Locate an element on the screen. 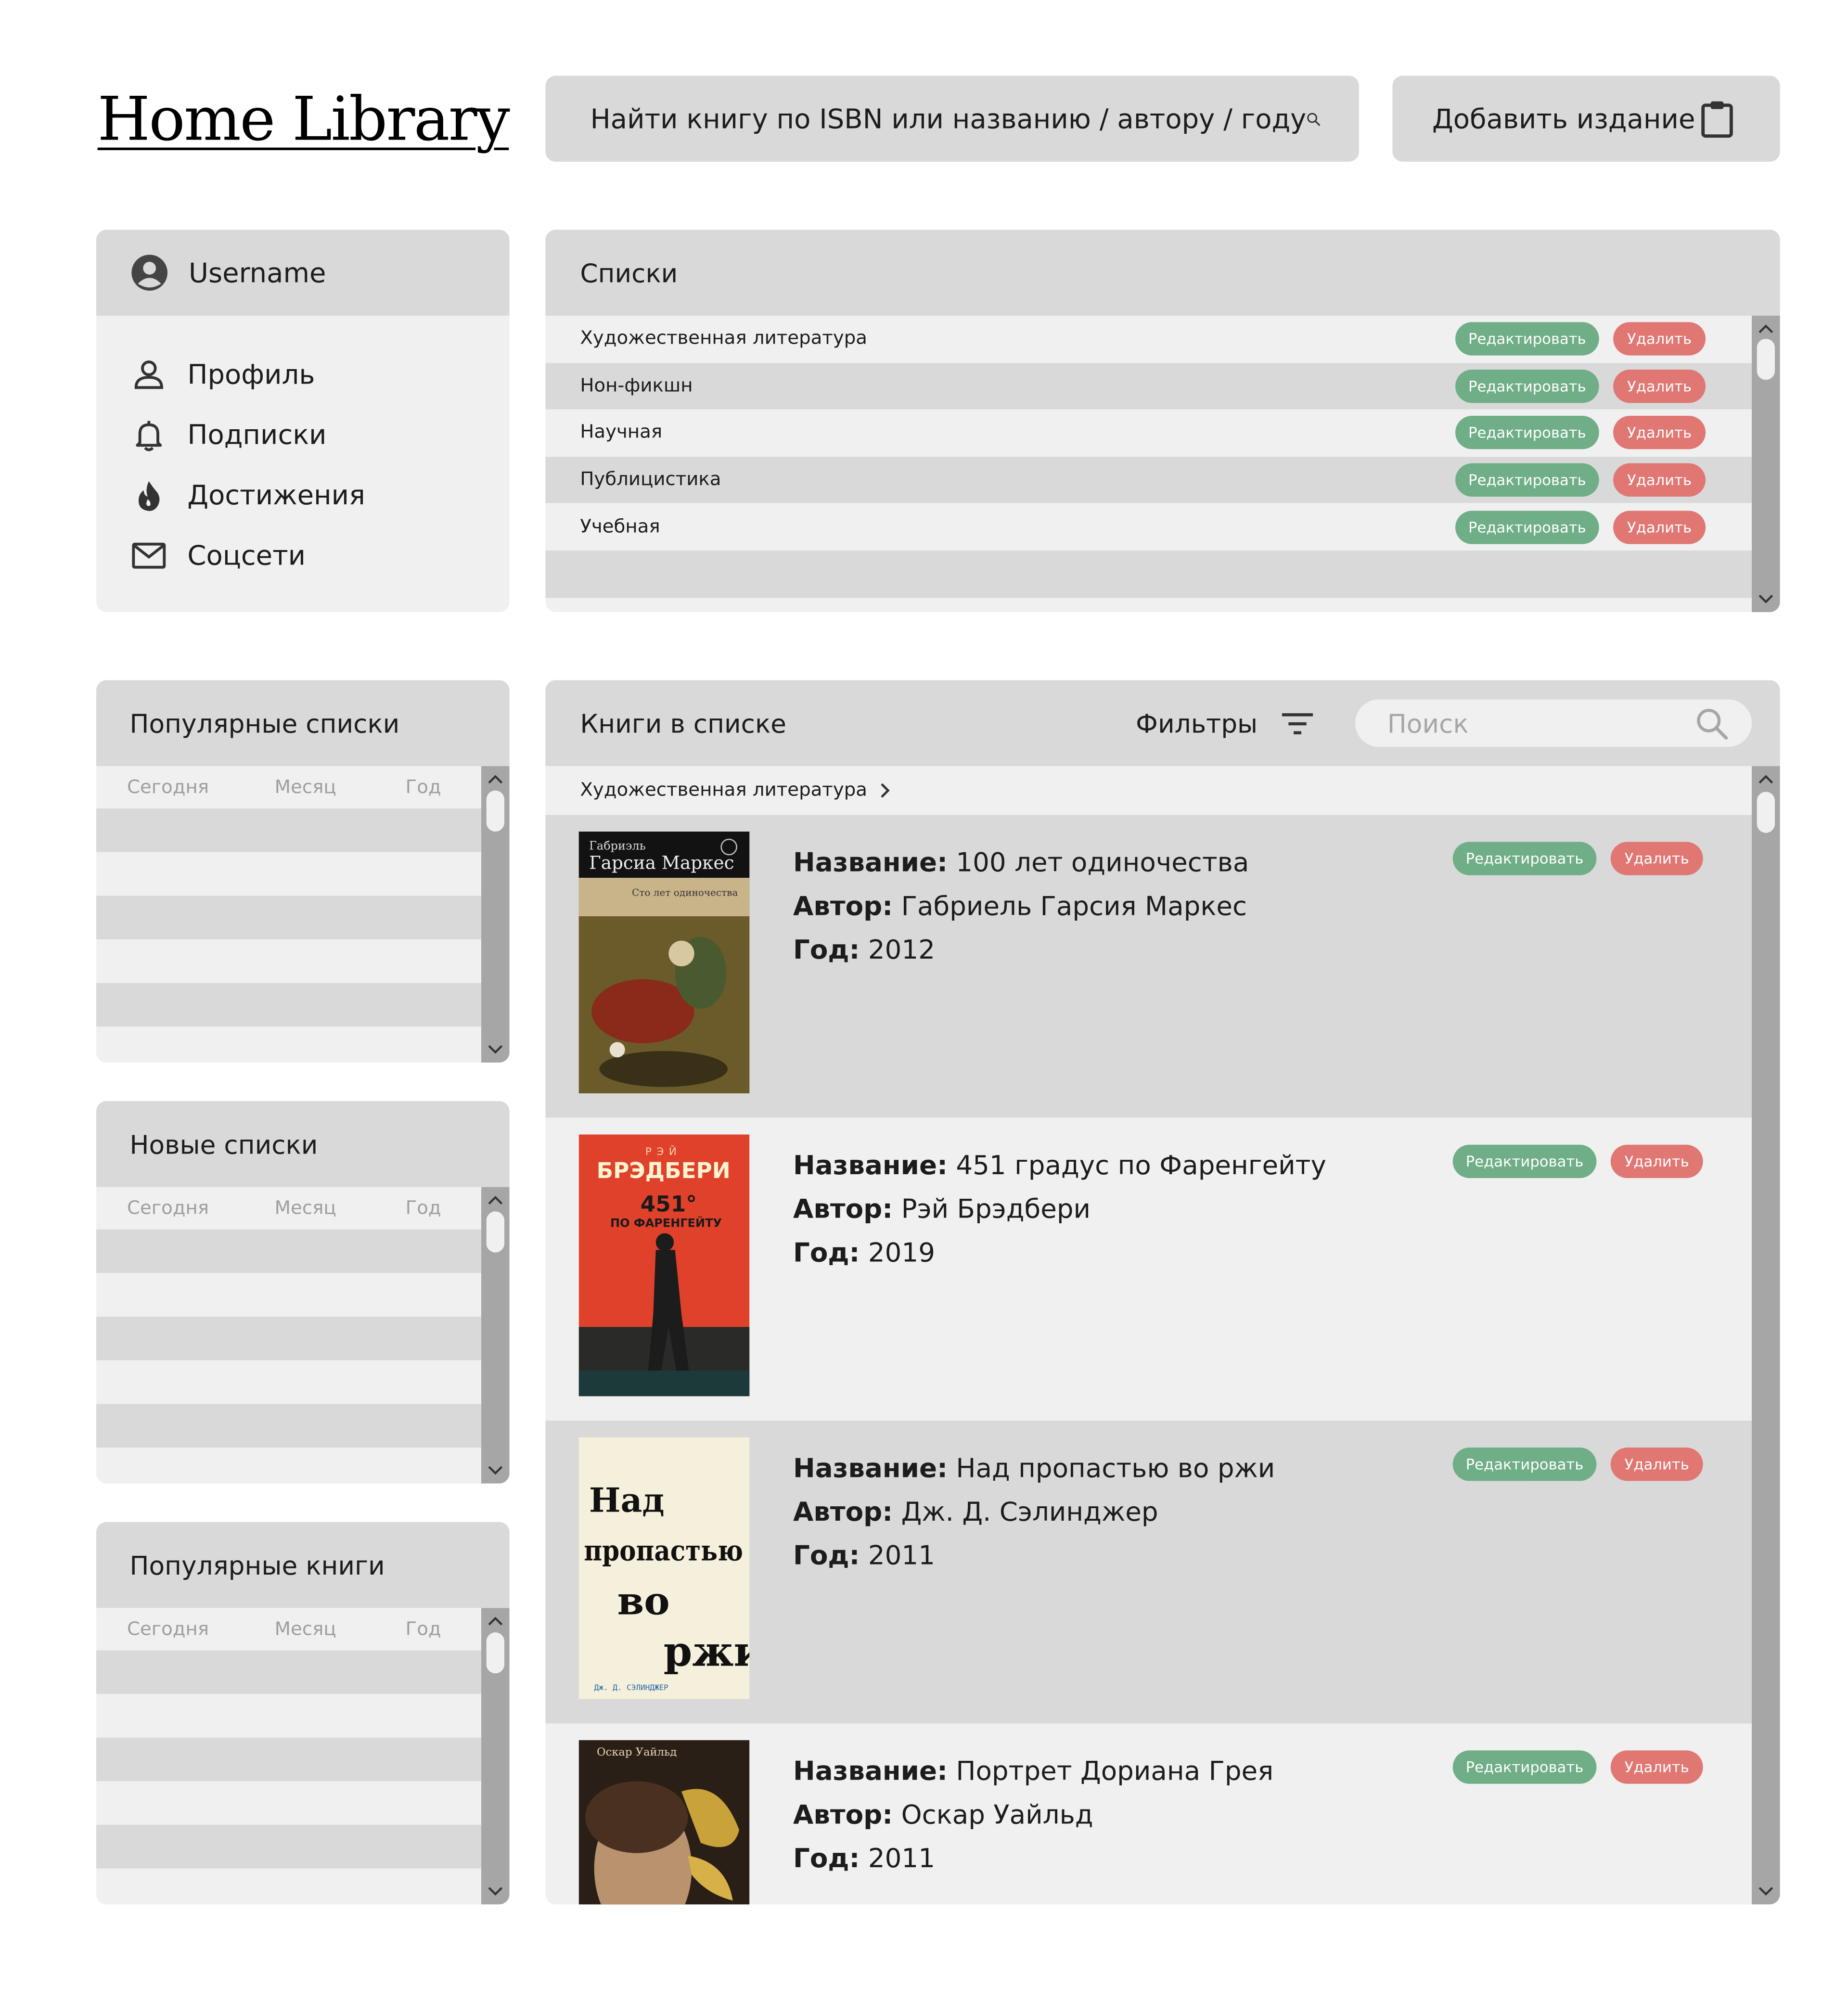 The height and width of the screenshot is (2000, 1848). book-cover: РЭЙ БРЭДБЕРИ 451° ПО ФАРЕНГЕЙТУ is located at coordinates (664, 1265).